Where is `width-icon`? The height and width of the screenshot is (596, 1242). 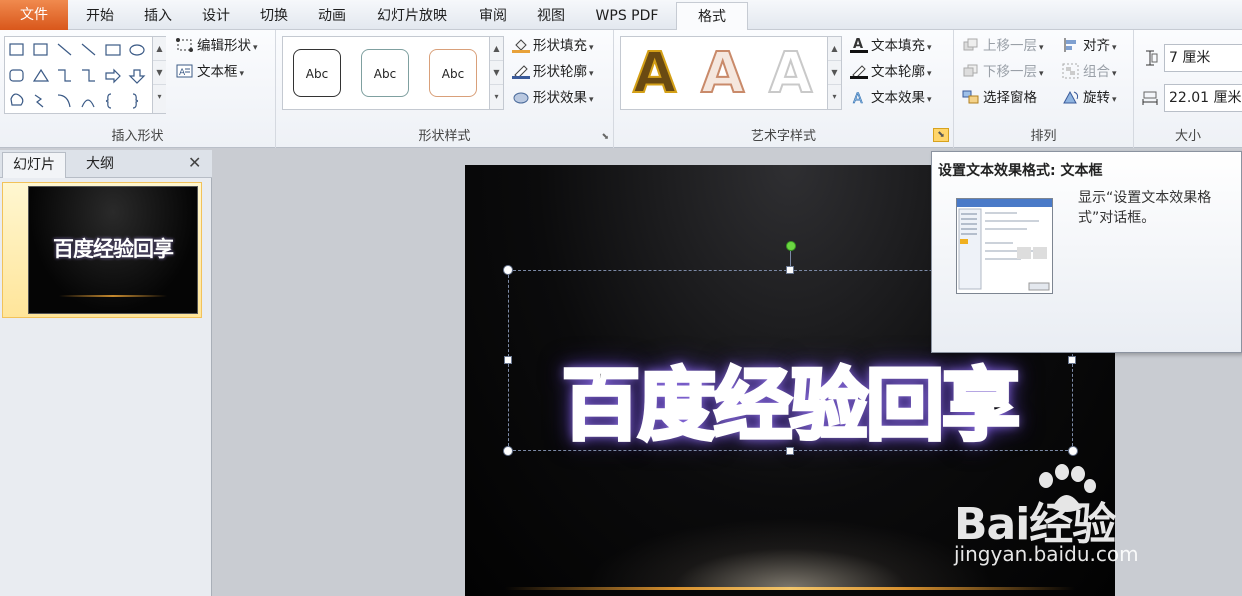
width-icon is located at coordinates (1150, 100).